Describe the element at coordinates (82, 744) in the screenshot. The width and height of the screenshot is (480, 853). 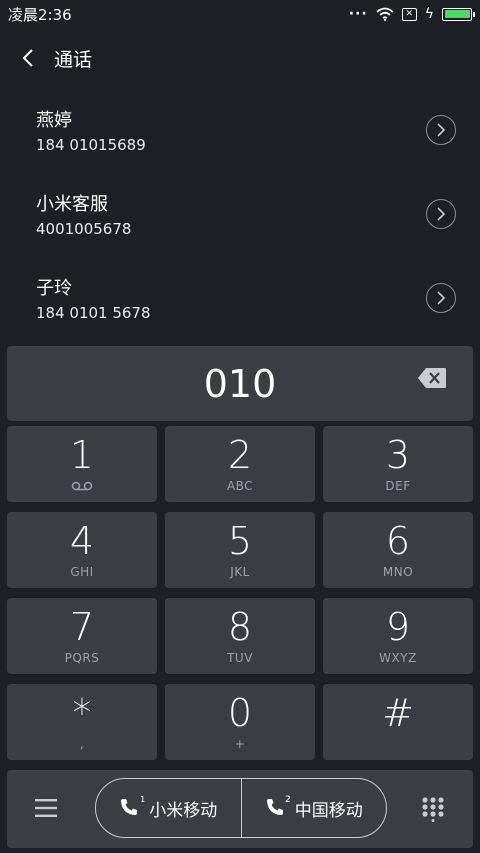
I see `key-letters: ,` at that location.